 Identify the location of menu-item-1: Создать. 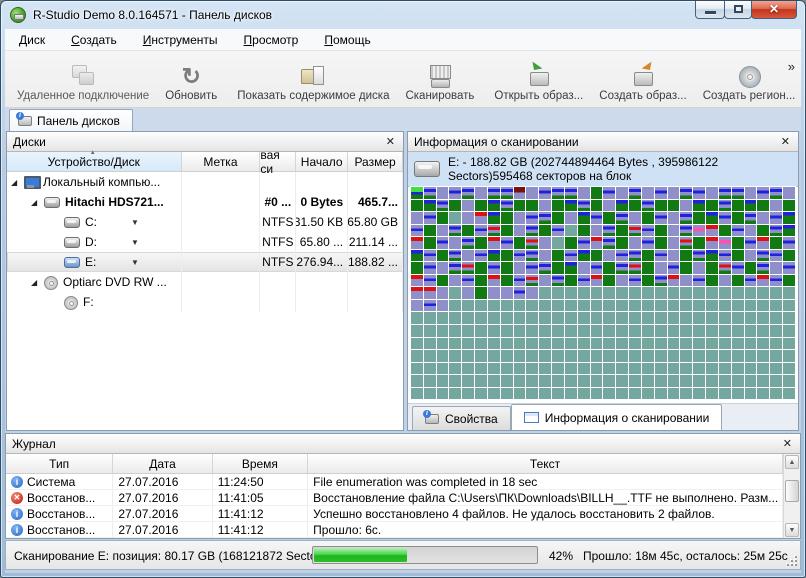
(94, 40).